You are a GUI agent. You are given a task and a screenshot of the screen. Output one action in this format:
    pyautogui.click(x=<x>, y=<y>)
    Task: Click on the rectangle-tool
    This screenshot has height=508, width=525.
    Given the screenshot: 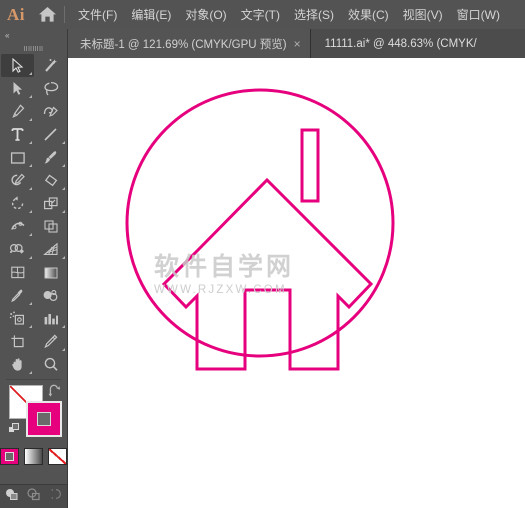 What is the action you would take?
    pyautogui.click(x=17, y=157)
    